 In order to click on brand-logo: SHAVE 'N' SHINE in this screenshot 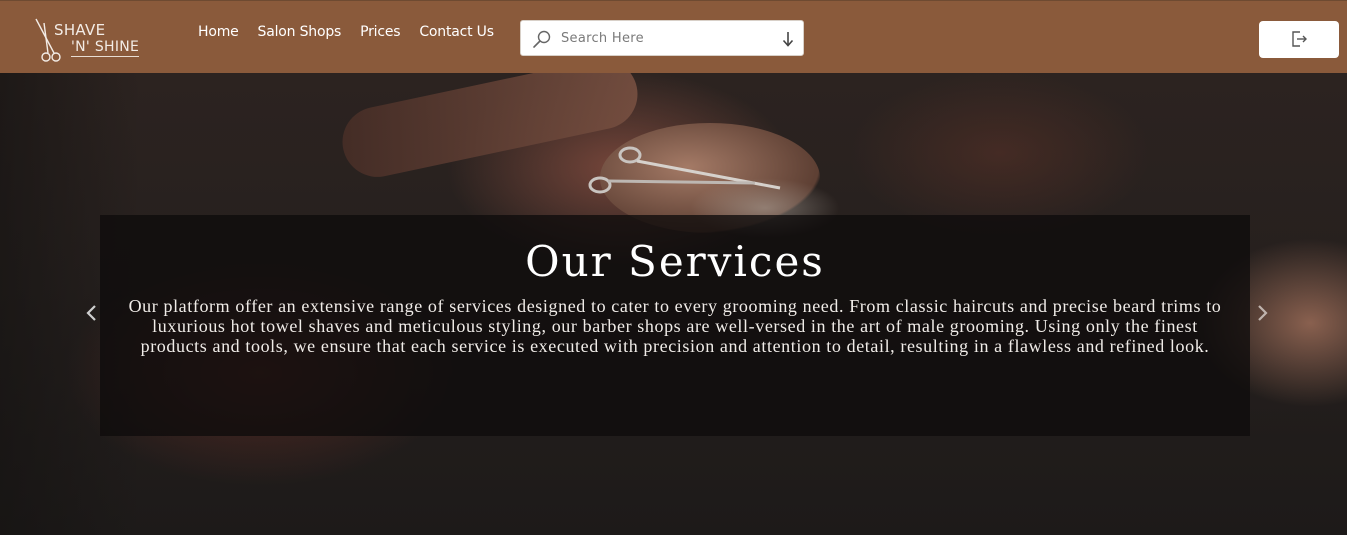, I will do `click(94, 40)`.